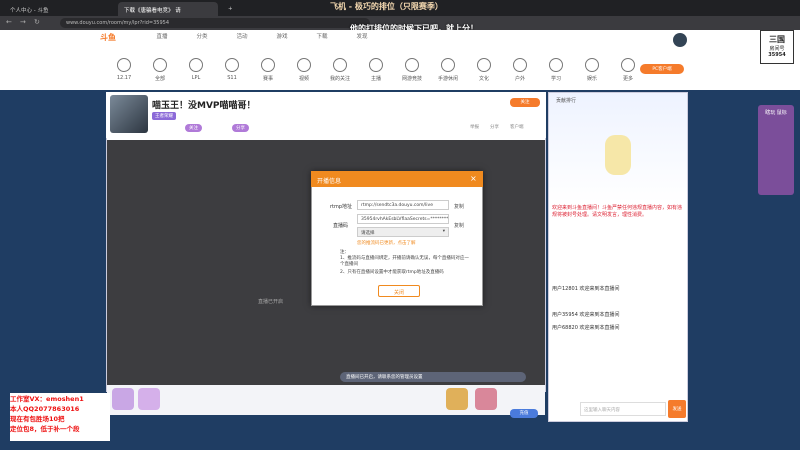 The height and width of the screenshot is (450, 800). Describe the element at coordinates (196, 78) in the screenshot. I see `category-label: LPL` at that location.